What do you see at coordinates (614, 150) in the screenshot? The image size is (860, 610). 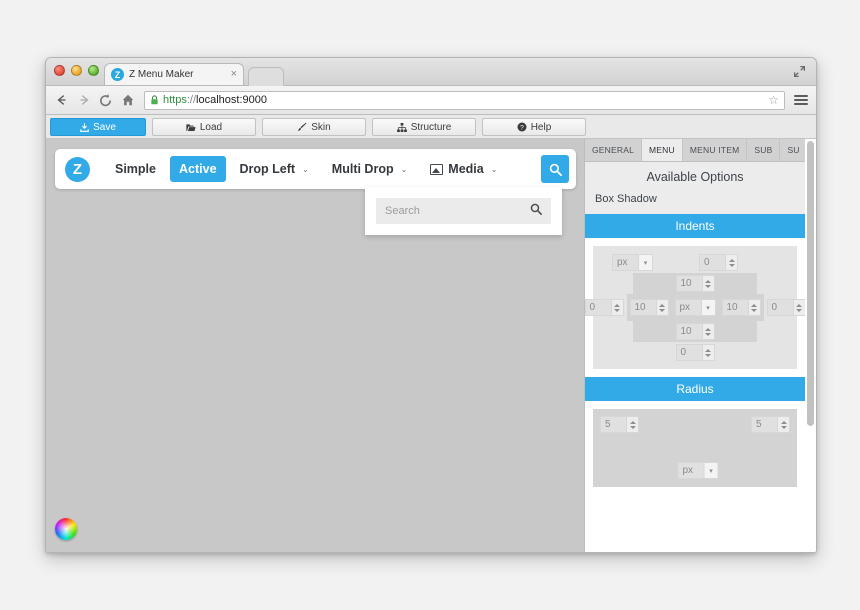 I see `tab-general: GENERAL` at bounding box center [614, 150].